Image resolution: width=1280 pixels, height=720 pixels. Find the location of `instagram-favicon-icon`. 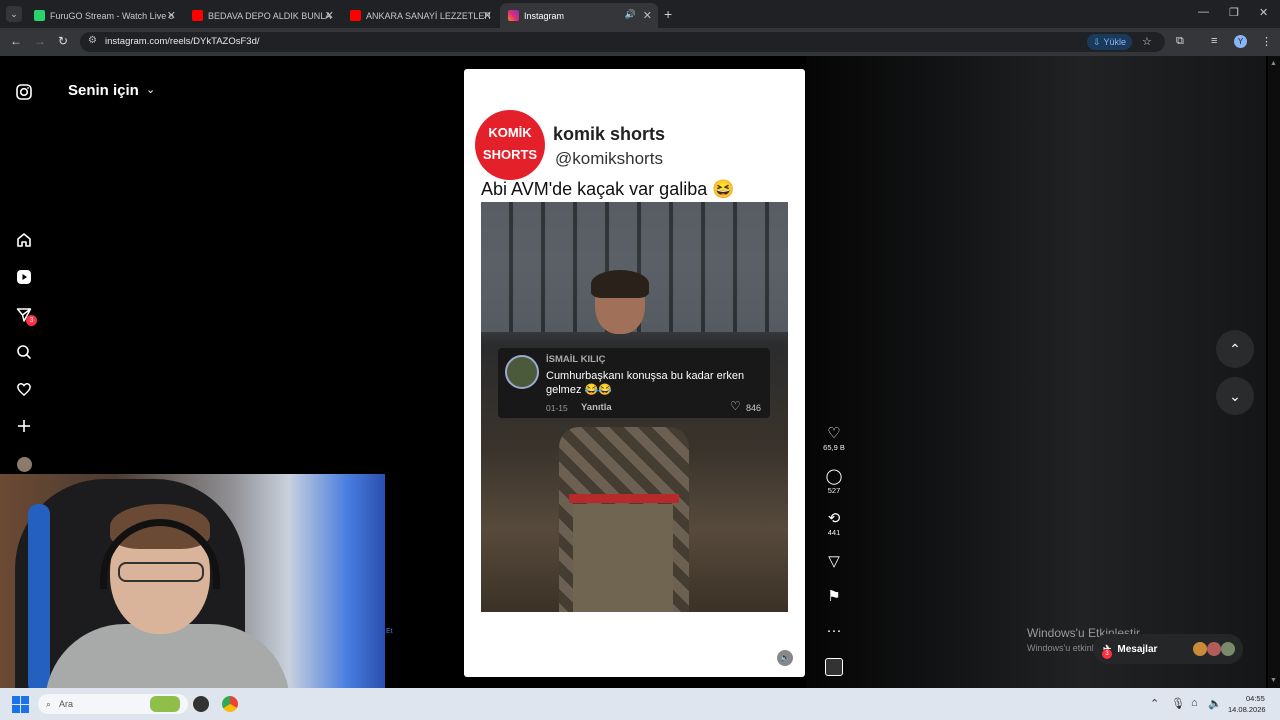

instagram-favicon-icon is located at coordinates (513, 15).